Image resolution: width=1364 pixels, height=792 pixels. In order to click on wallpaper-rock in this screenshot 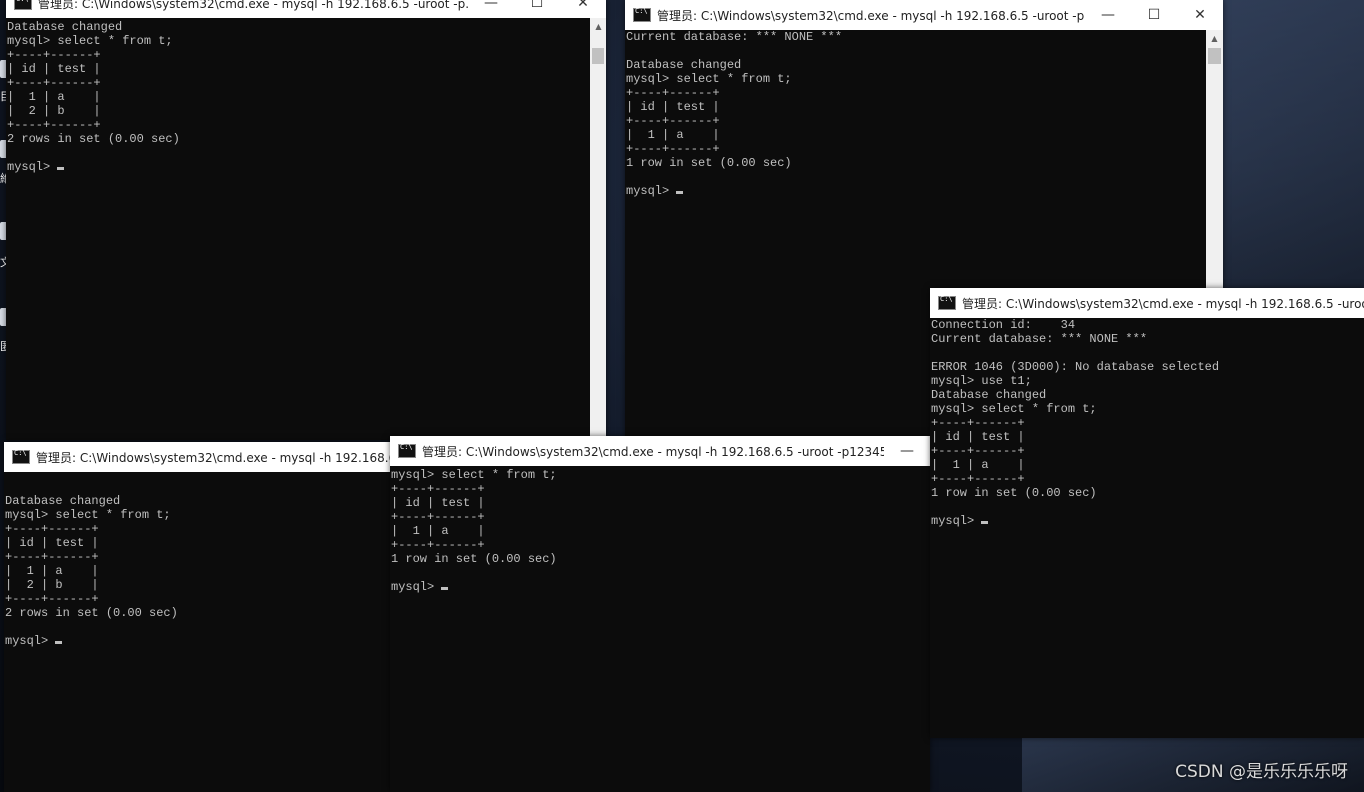, I will do `click(1293, 145)`.